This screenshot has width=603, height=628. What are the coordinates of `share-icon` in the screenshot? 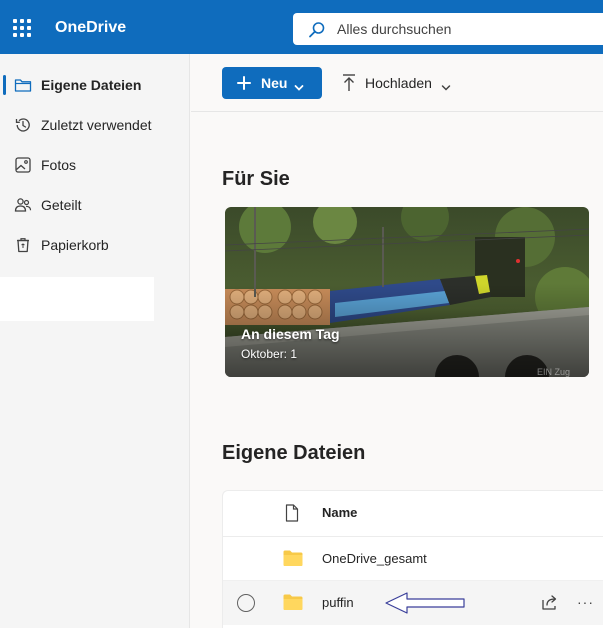 It's located at (550, 605).